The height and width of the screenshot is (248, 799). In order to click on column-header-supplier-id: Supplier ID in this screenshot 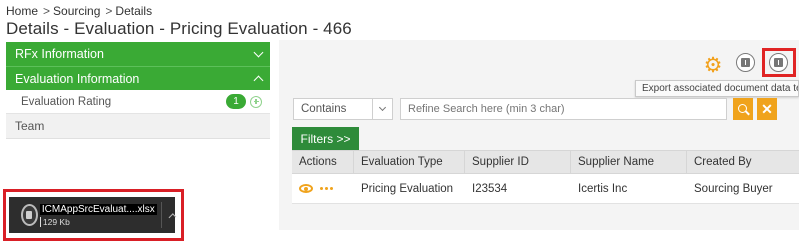, I will do `click(518, 162)`.